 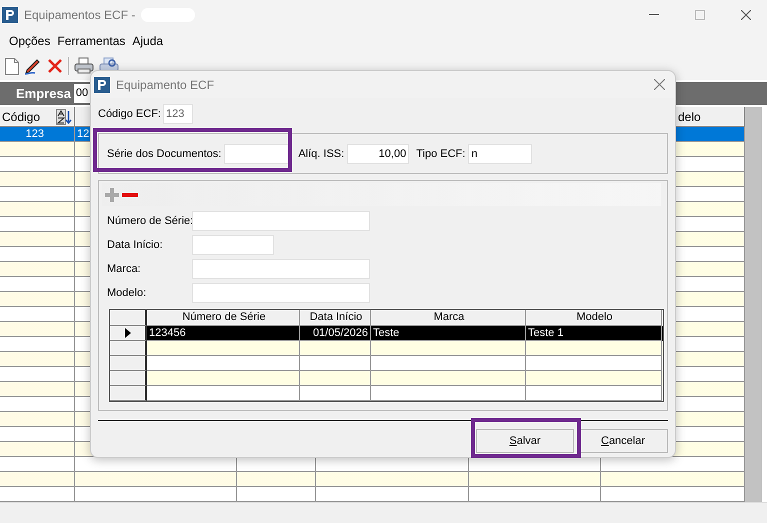 What do you see at coordinates (124, 269) in the screenshot?
I see `field-label: Marca:` at bounding box center [124, 269].